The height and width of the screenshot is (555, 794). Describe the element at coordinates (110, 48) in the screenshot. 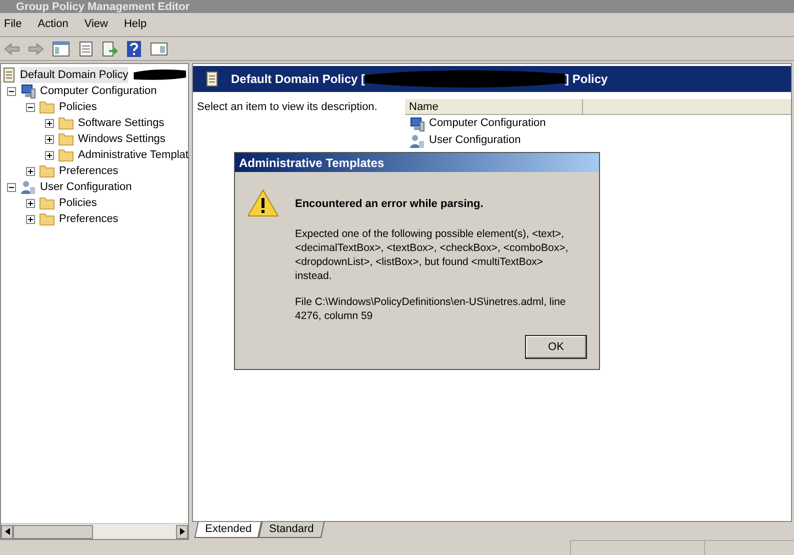

I see `export-icon` at that location.